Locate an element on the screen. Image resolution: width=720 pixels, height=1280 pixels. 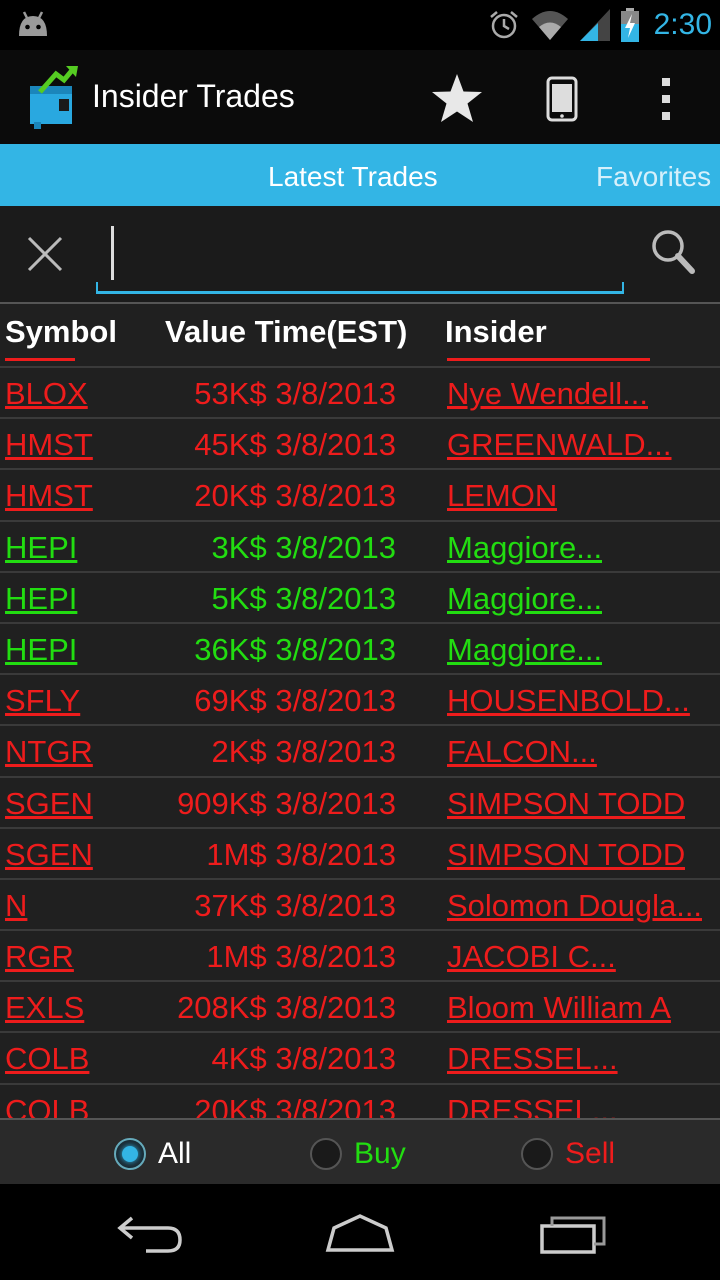
row-symbol-link: RGR is located at coordinates (39, 957).